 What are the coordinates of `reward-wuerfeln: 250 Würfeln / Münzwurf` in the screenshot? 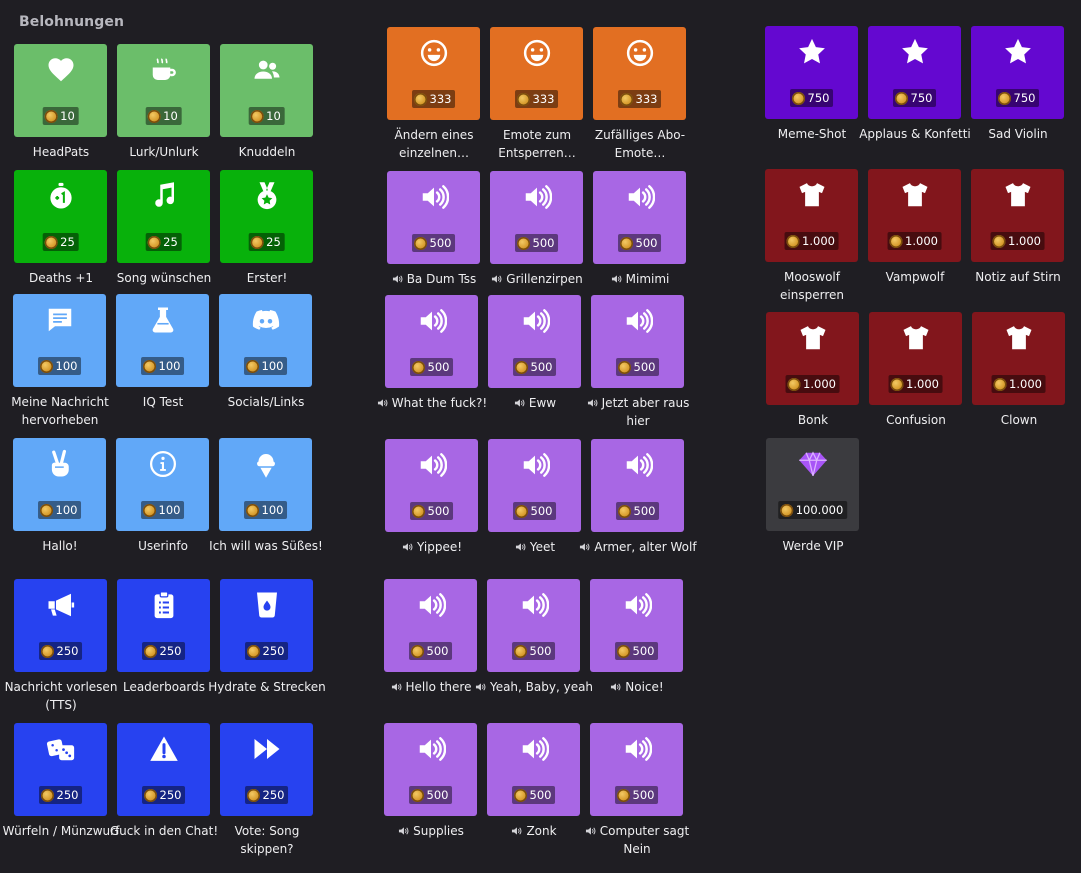 It's located at (61, 790).